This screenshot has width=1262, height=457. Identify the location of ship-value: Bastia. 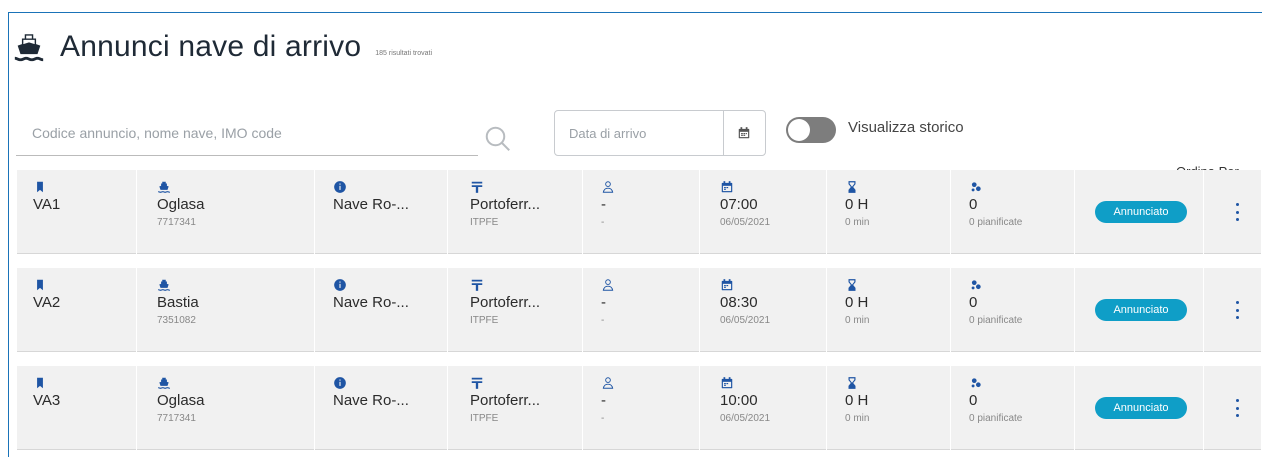
(178, 302).